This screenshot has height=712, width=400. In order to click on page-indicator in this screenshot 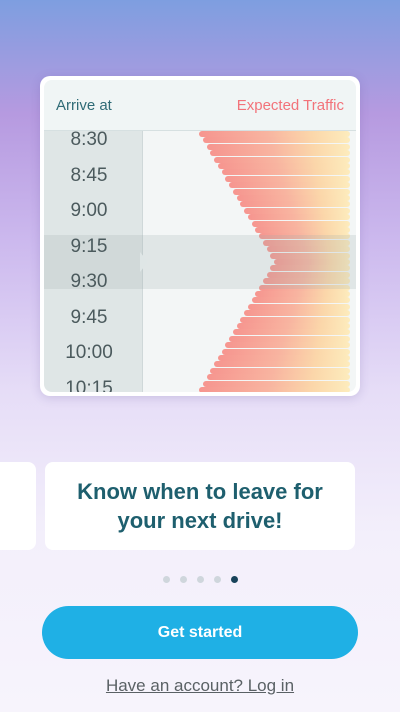, I will do `click(200, 579)`.